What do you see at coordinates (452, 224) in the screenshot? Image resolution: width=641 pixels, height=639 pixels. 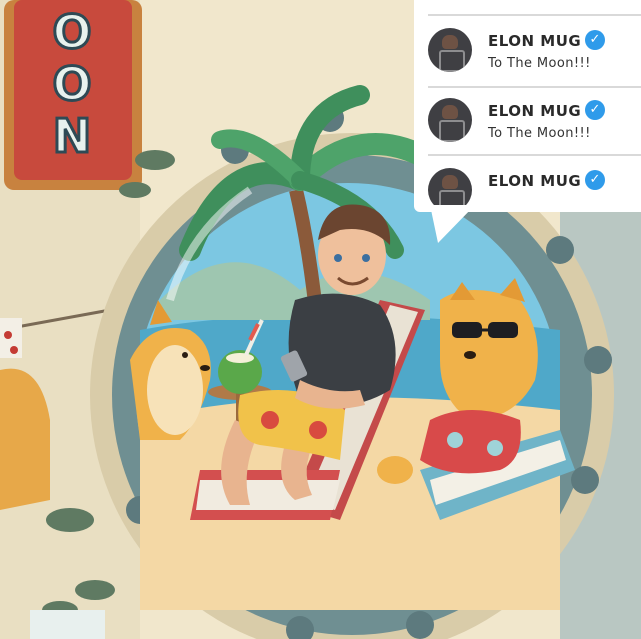 I see `speech-bubble-tail` at bounding box center [452, 224].